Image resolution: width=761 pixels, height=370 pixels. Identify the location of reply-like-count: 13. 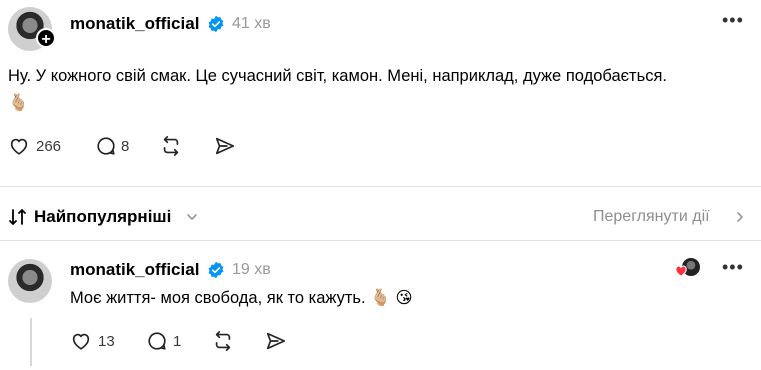
(106, 341).